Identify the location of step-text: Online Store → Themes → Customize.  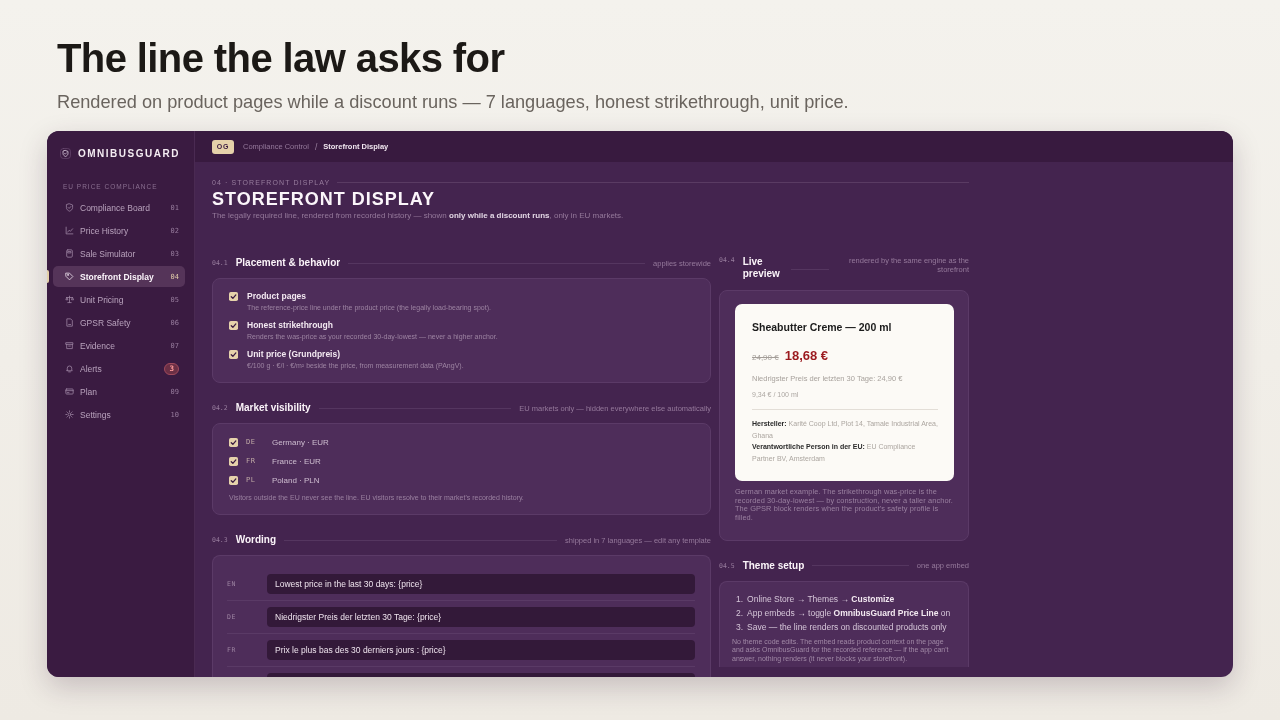
(821, 599).